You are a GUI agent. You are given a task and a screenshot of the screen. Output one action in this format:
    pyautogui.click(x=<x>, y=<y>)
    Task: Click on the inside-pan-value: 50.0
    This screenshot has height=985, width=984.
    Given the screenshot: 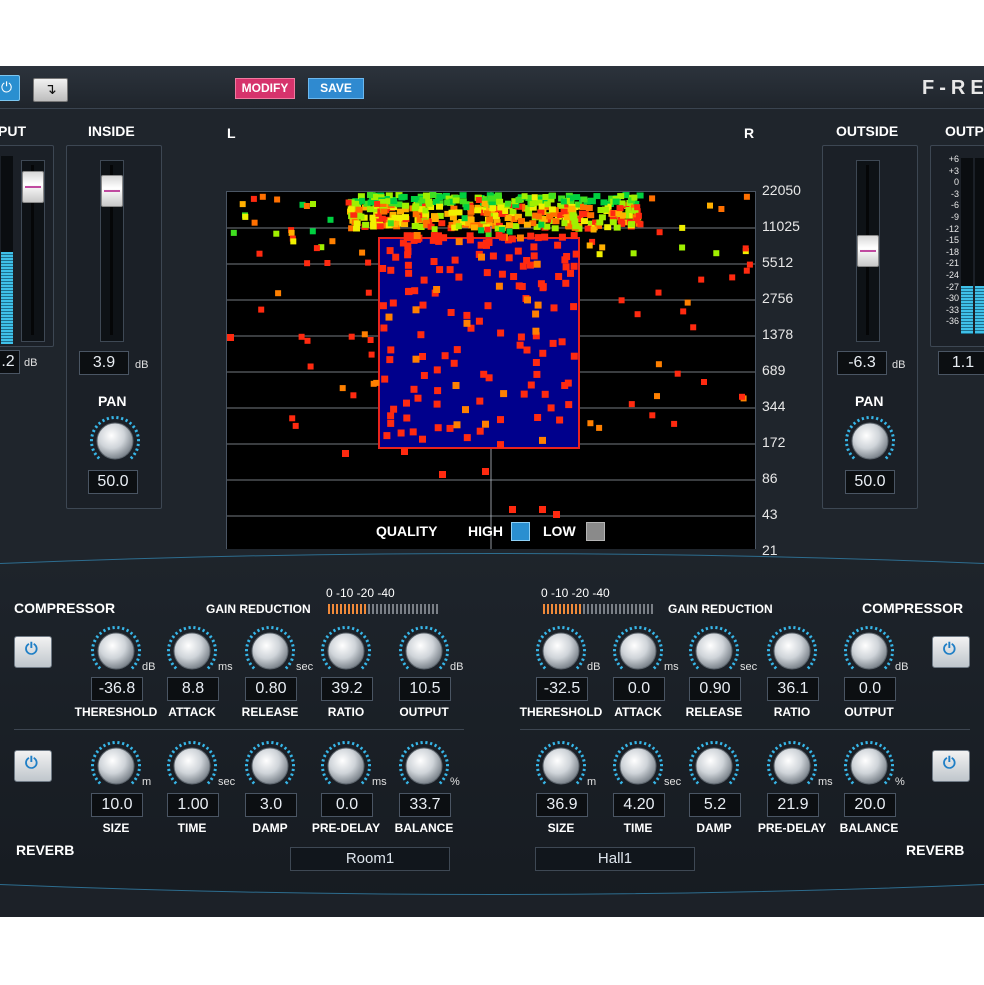 What is the action you would take?
    pyautogui.click(x=113, y=482)
    